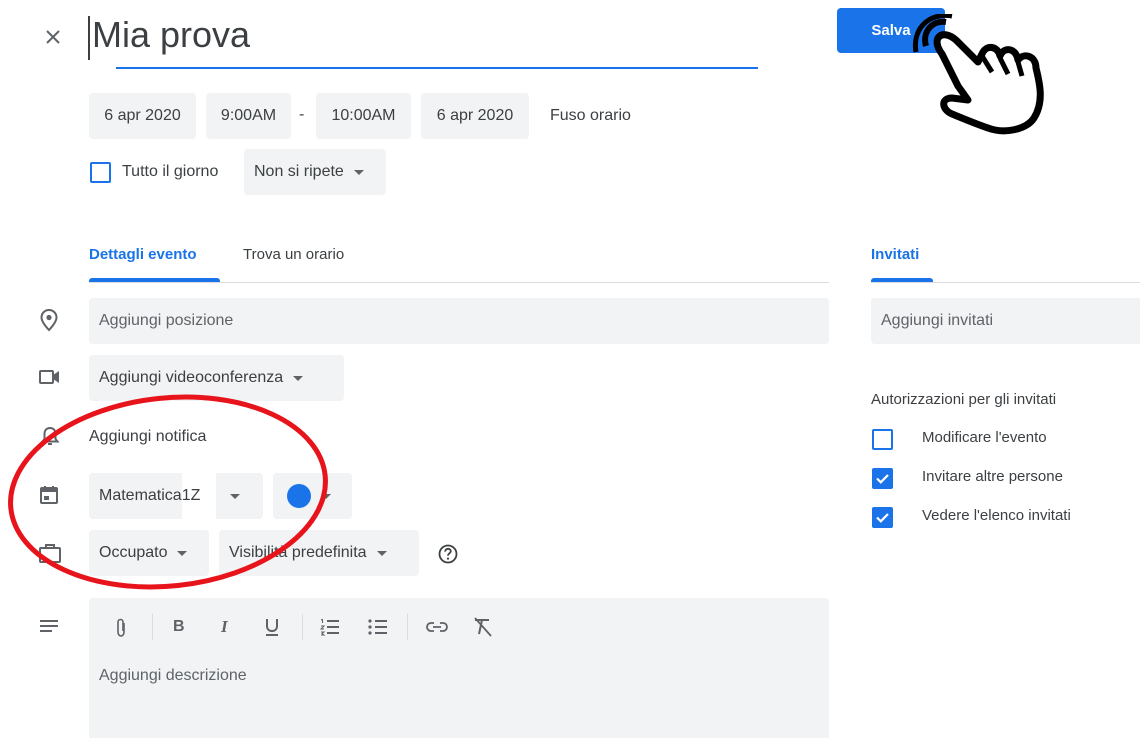 The height and width of the screenshot is (738, 1140). I want to click on timezone-link: Fuso orario, so click(590, 116).